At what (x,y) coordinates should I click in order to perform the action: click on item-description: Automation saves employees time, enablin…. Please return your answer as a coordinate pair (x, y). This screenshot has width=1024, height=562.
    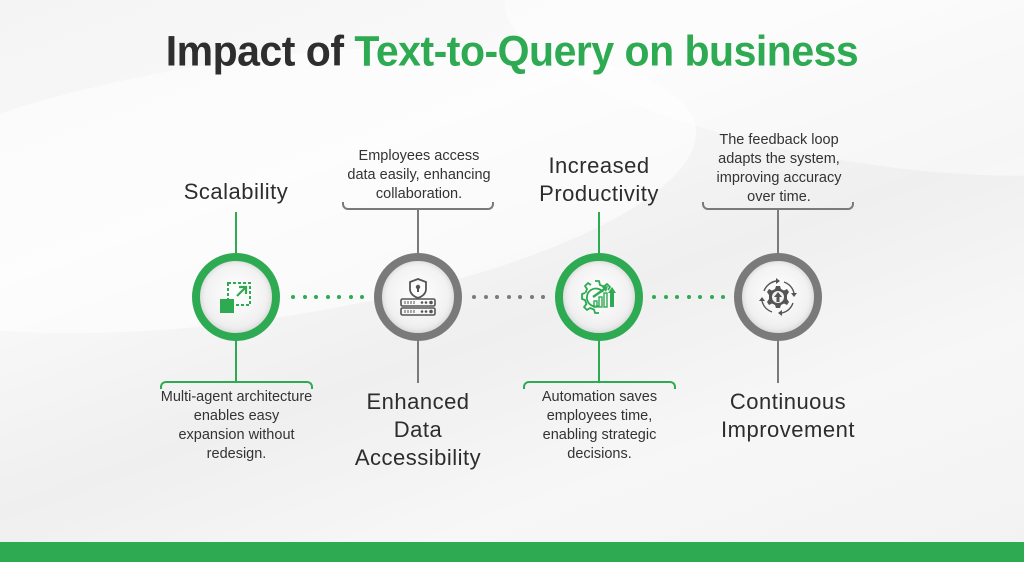
    Looking at the image, I should click on (599, 425).